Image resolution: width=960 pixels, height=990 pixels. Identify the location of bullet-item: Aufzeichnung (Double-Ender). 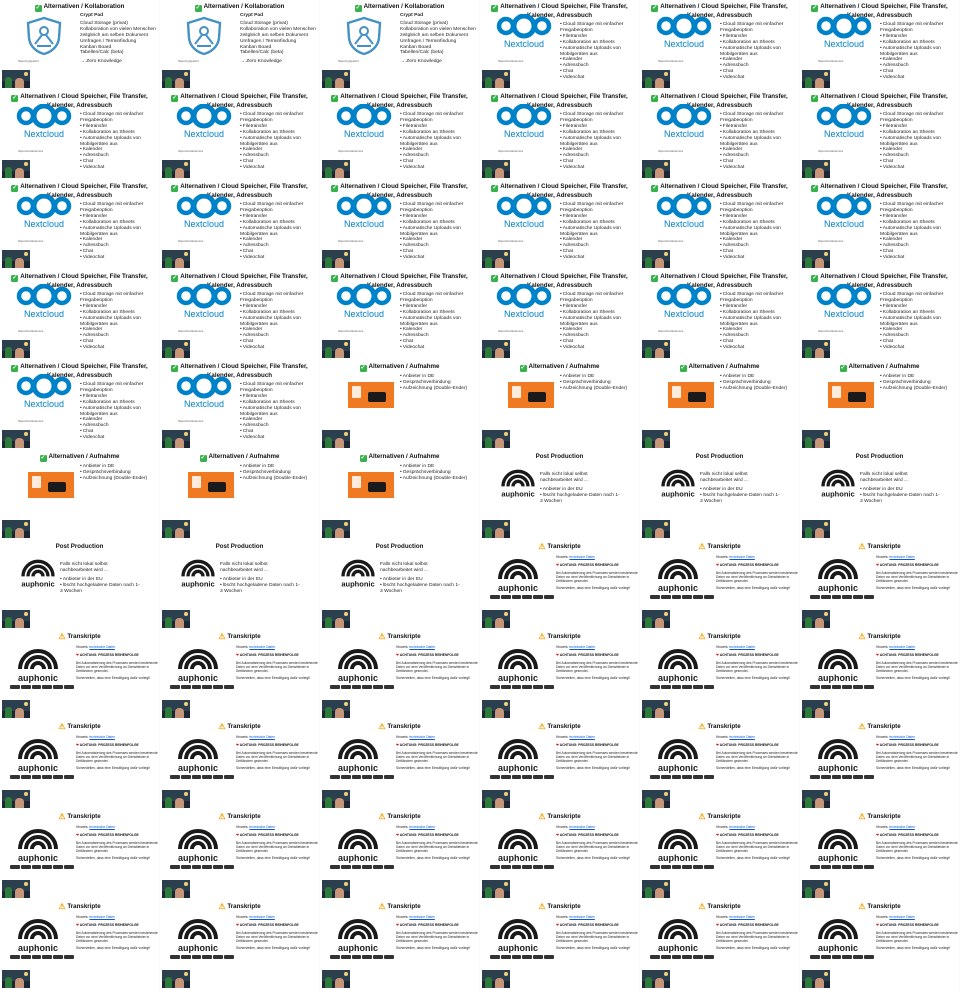
(438, 479).